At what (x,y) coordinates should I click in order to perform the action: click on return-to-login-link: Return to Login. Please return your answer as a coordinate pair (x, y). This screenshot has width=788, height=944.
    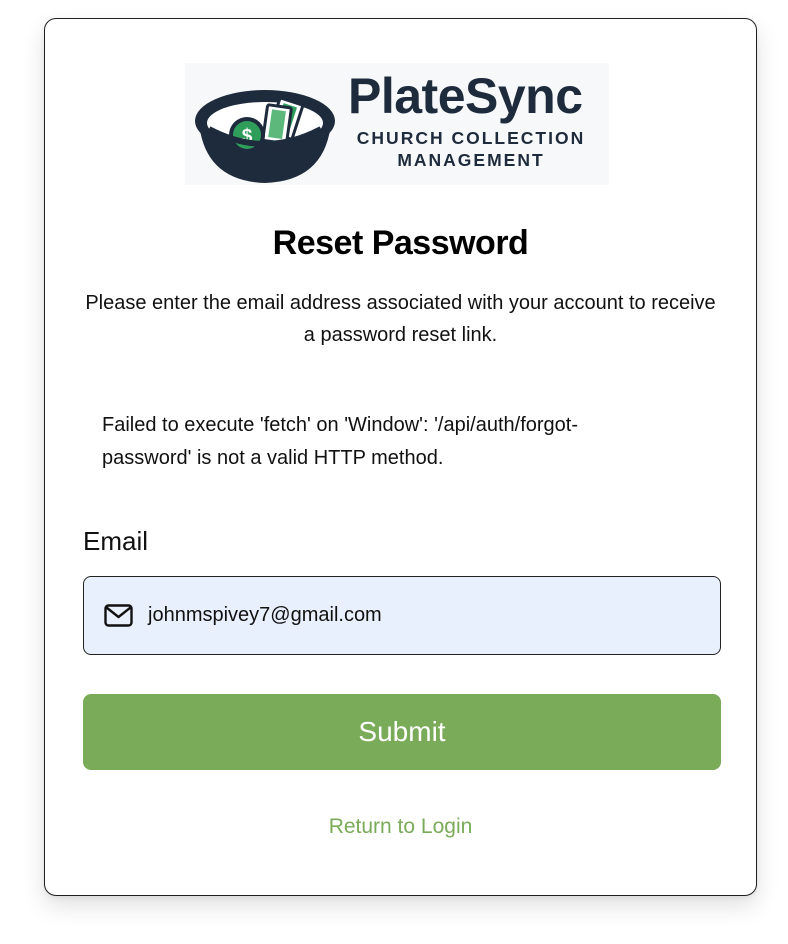
    Looking at the image, I should click on (400, 827).